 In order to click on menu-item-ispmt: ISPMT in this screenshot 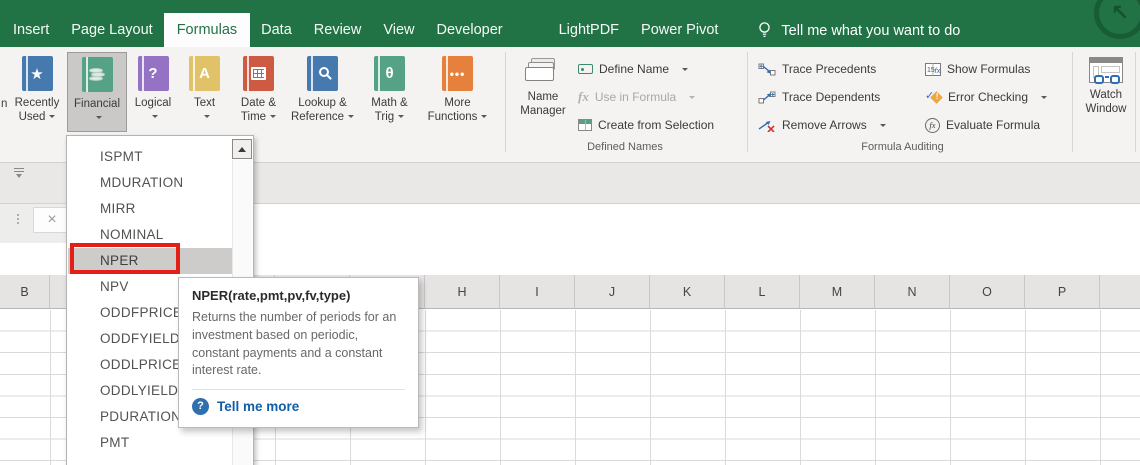, I will do `click(150, 157)`.